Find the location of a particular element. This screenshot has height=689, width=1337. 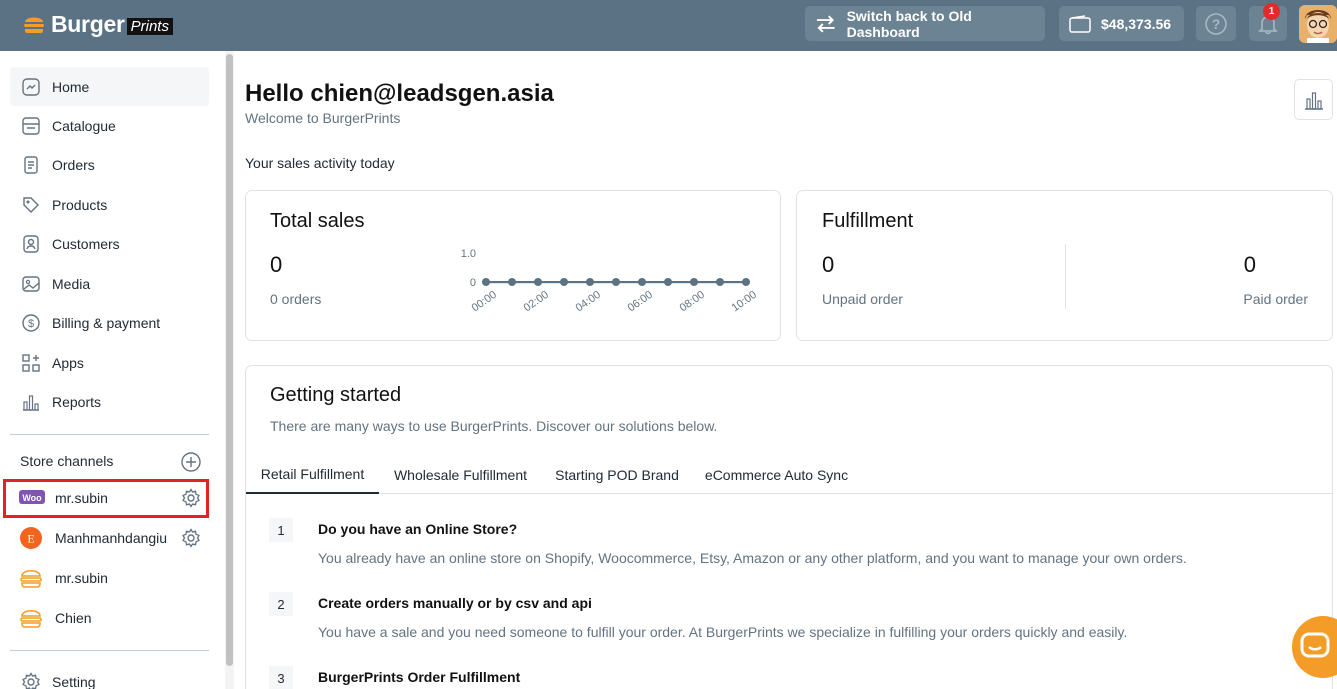

channel-name: Chien is located at coordinates (73, 618).